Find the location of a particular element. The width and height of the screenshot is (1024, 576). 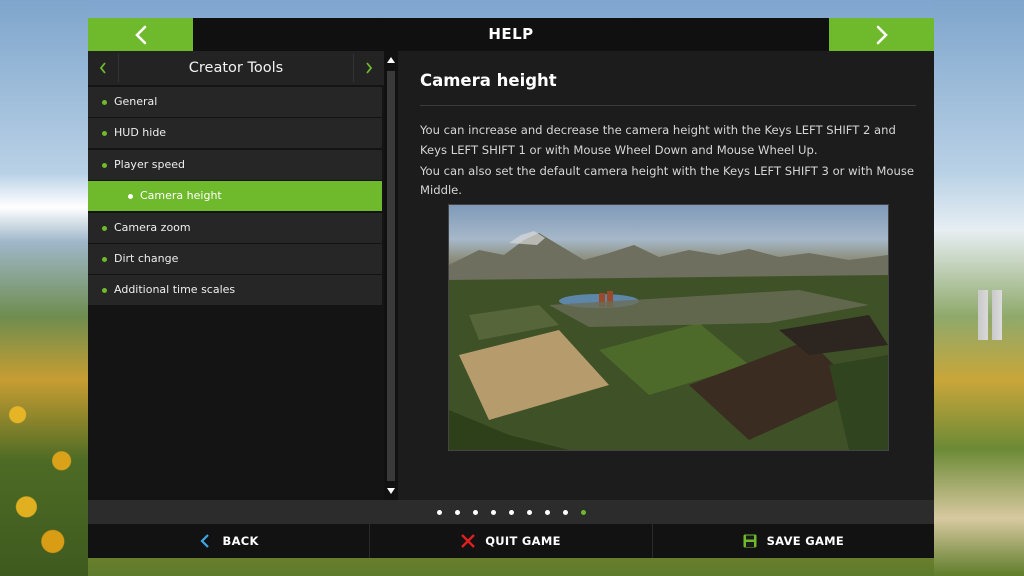

floppy-disk-icon is located at coordinates (750, 541).